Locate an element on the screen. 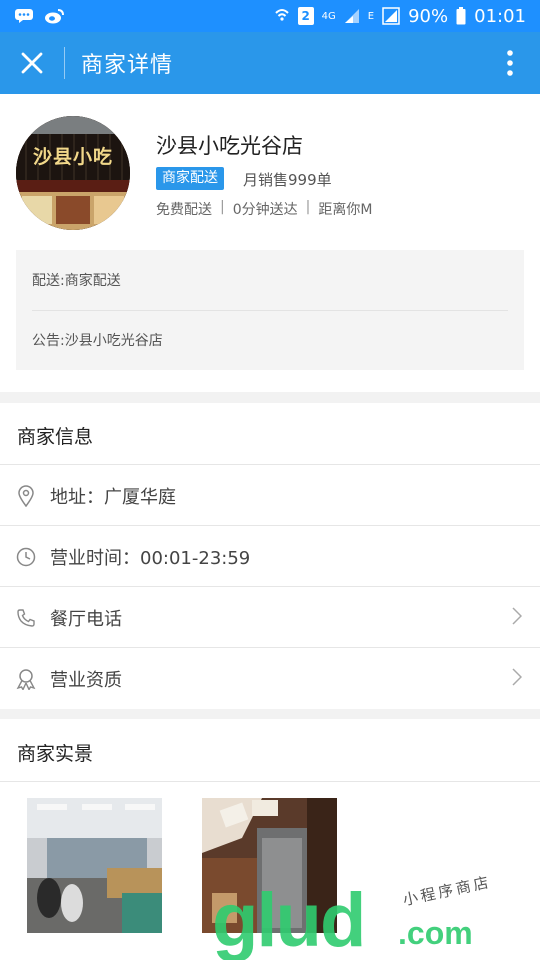 This screenshot has height=960, width=540. location-icon is located at coordinates (25, 495).